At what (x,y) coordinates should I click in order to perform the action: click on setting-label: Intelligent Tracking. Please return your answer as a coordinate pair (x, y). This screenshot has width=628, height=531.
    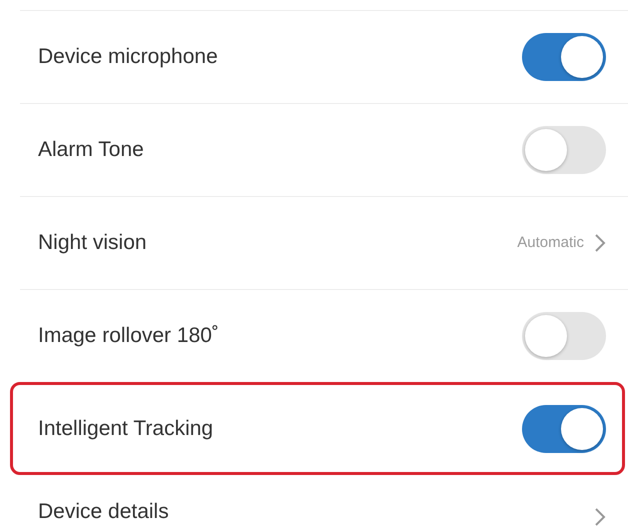
    Looking at the image, I should click on (126, 429).